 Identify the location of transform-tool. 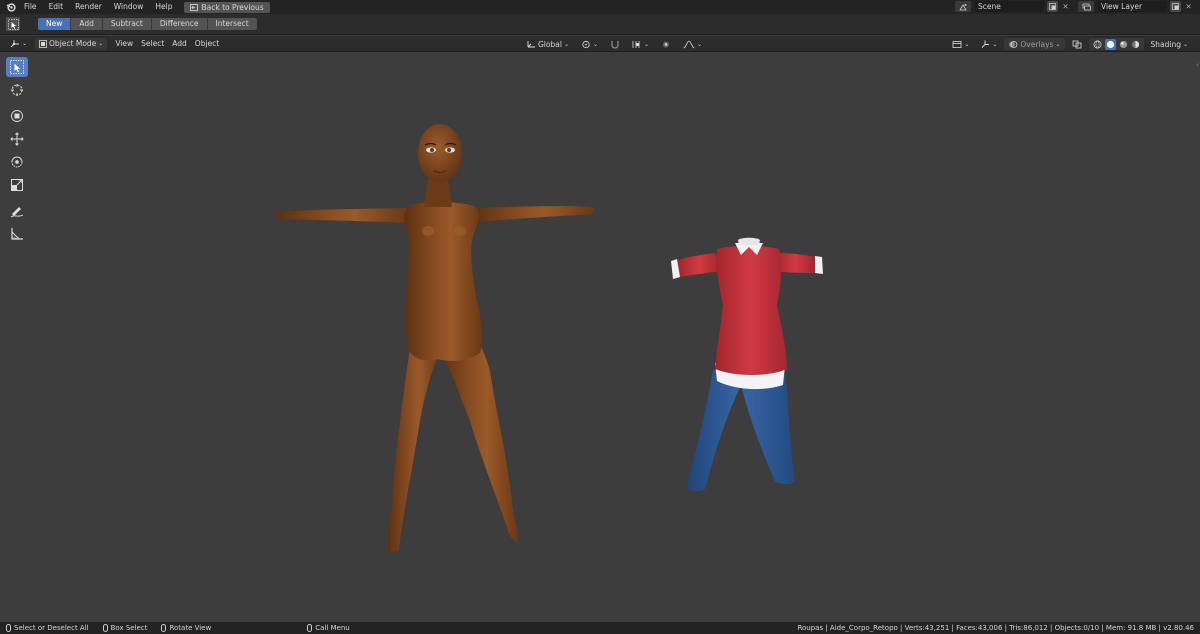
(17, 116).